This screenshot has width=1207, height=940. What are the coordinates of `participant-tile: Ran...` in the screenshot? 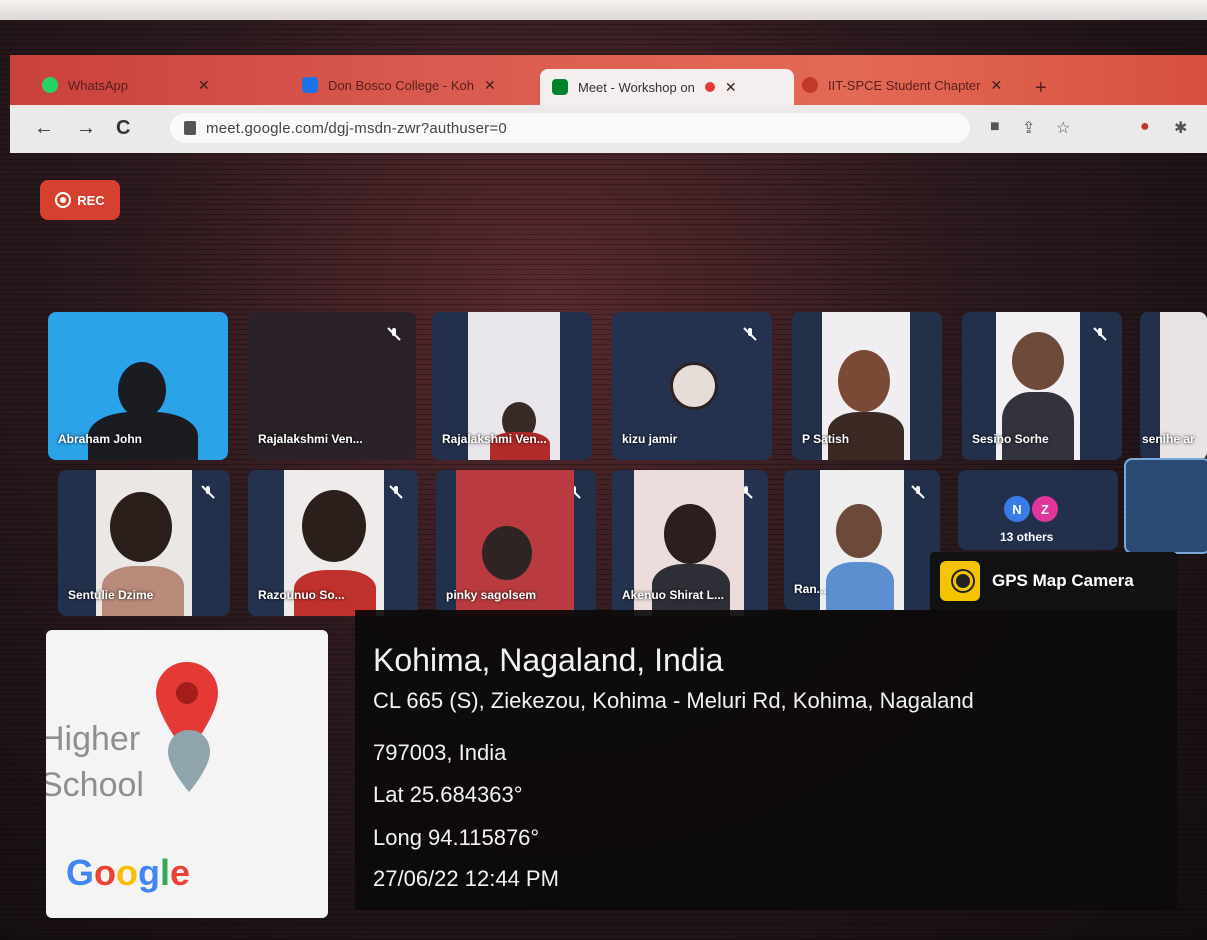 It's located at (862, 540).